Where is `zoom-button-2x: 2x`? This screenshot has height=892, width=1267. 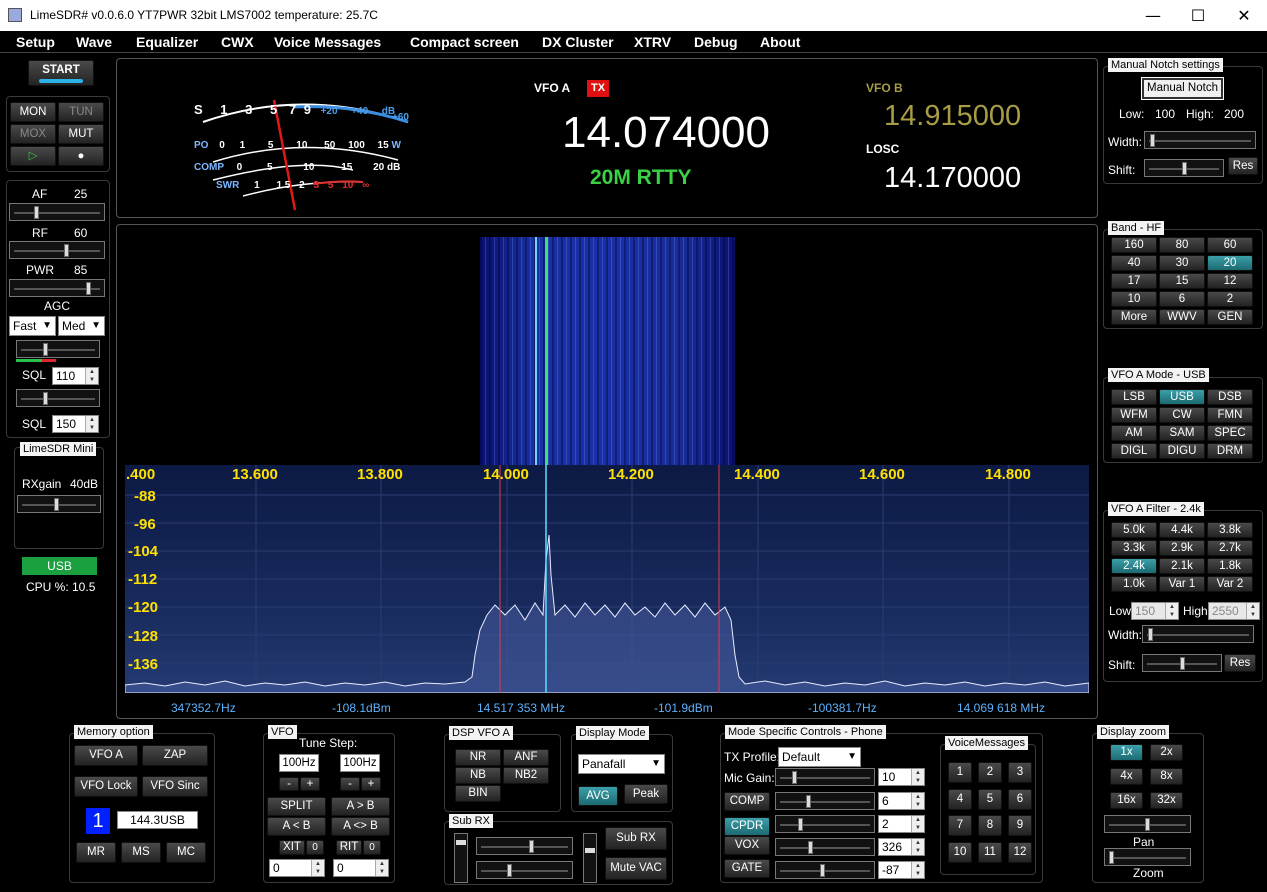
zoom-button-2x: 2x is located at coordinates (1166, 752).